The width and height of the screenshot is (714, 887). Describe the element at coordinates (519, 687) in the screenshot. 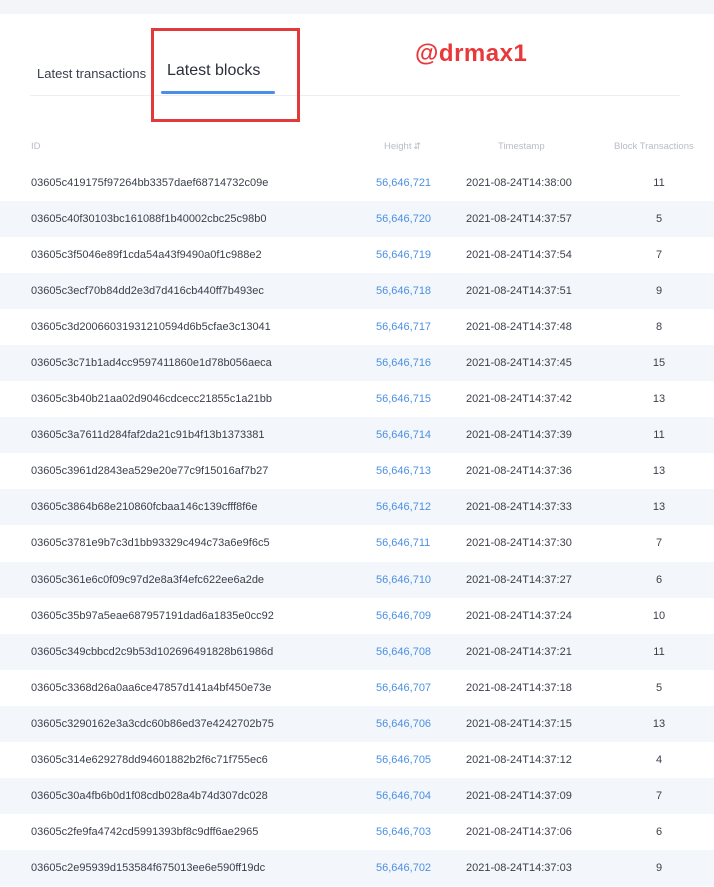

I see `block-timestamp: 2021-08-24T14:37:18` at that location.